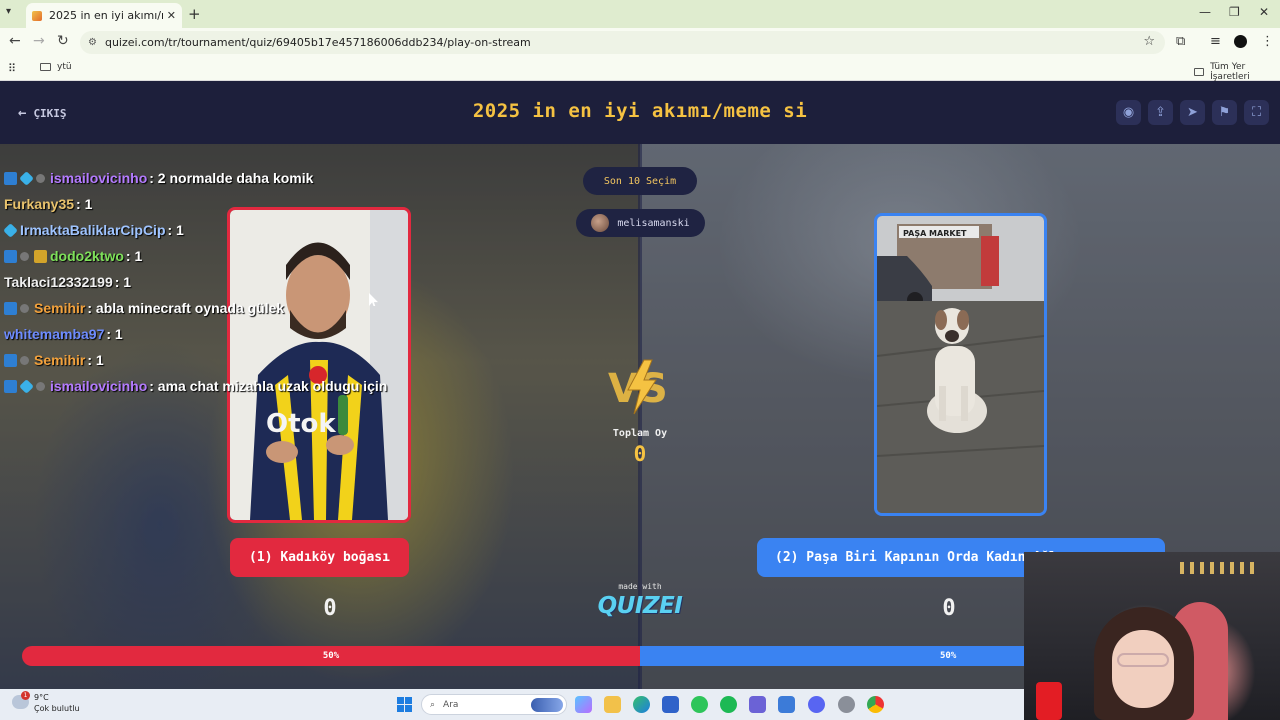 Image resolution: width=1280 pixels, height=720 pixels. Describe the element at coordinates (670, 704) in the screenshot. I see `store-icon` at that location.